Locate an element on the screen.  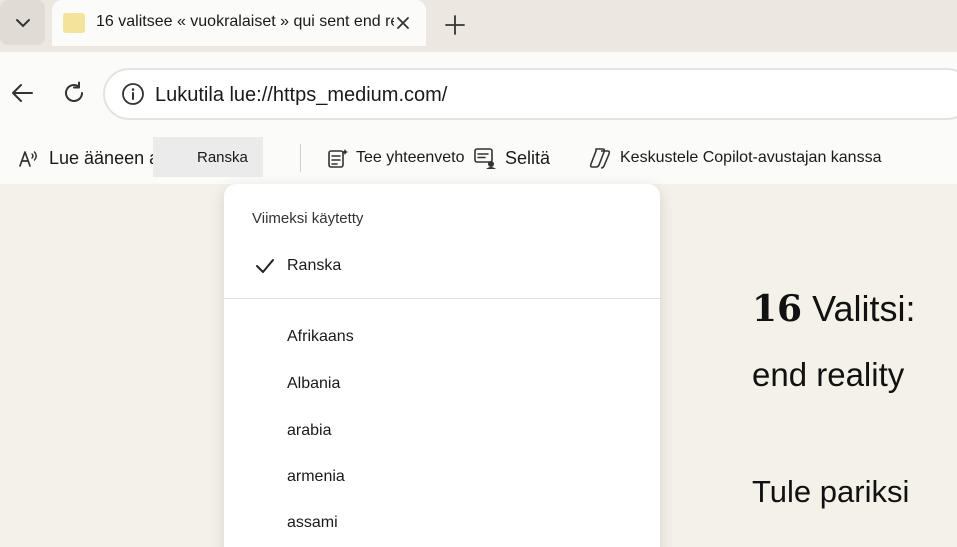
article-title-number: 16 is located at coordinates (777, 309).